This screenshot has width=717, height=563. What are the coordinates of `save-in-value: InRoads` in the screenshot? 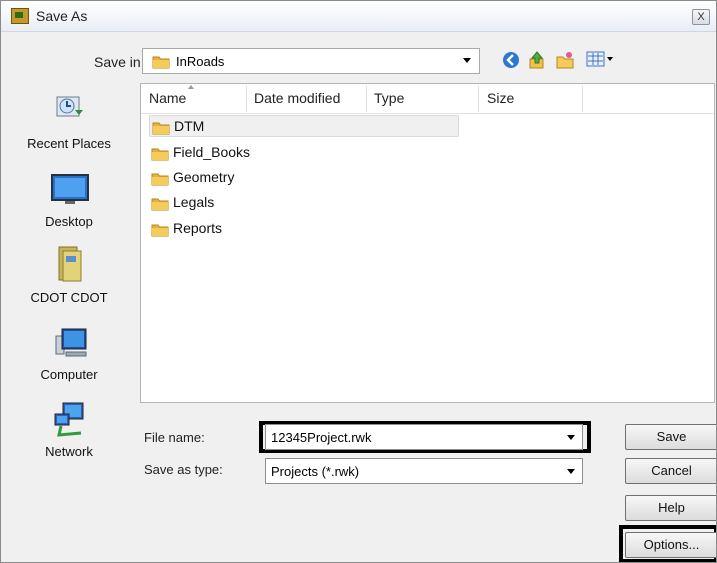 It's located at (200, 61).